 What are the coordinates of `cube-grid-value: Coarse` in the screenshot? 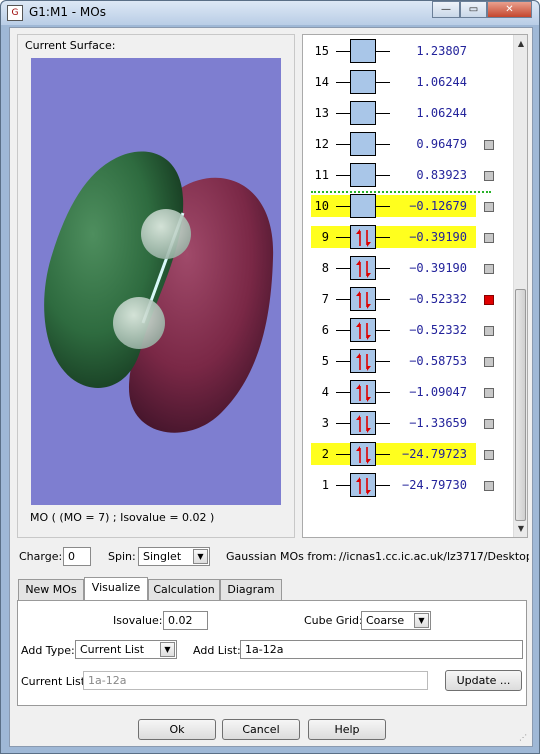 It's located at (385, 620).